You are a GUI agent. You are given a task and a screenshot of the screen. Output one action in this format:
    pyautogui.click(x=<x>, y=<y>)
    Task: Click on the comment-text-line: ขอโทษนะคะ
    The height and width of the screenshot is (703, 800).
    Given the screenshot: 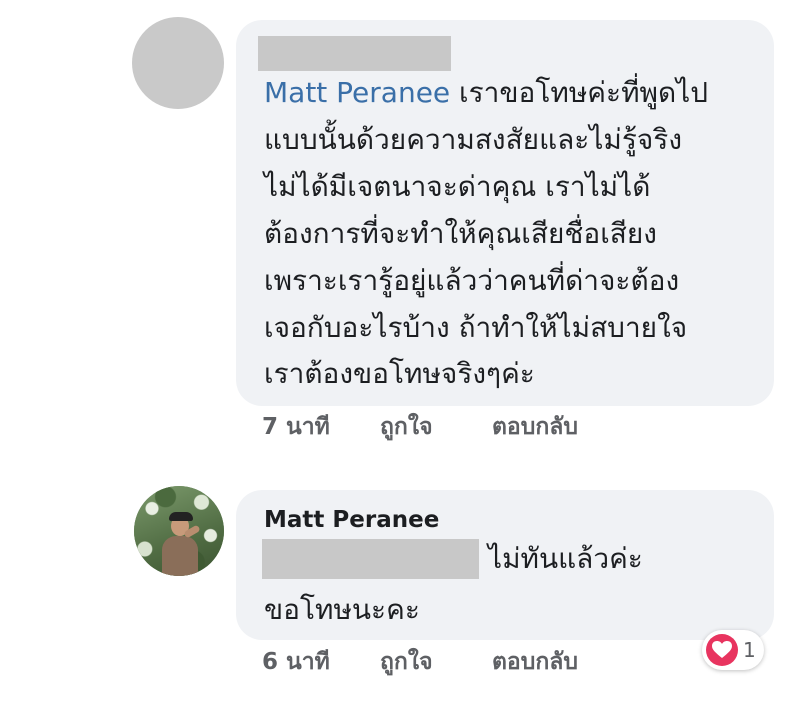 What is the action you would take?
    pyautogui.click(x=342, y=609)
    